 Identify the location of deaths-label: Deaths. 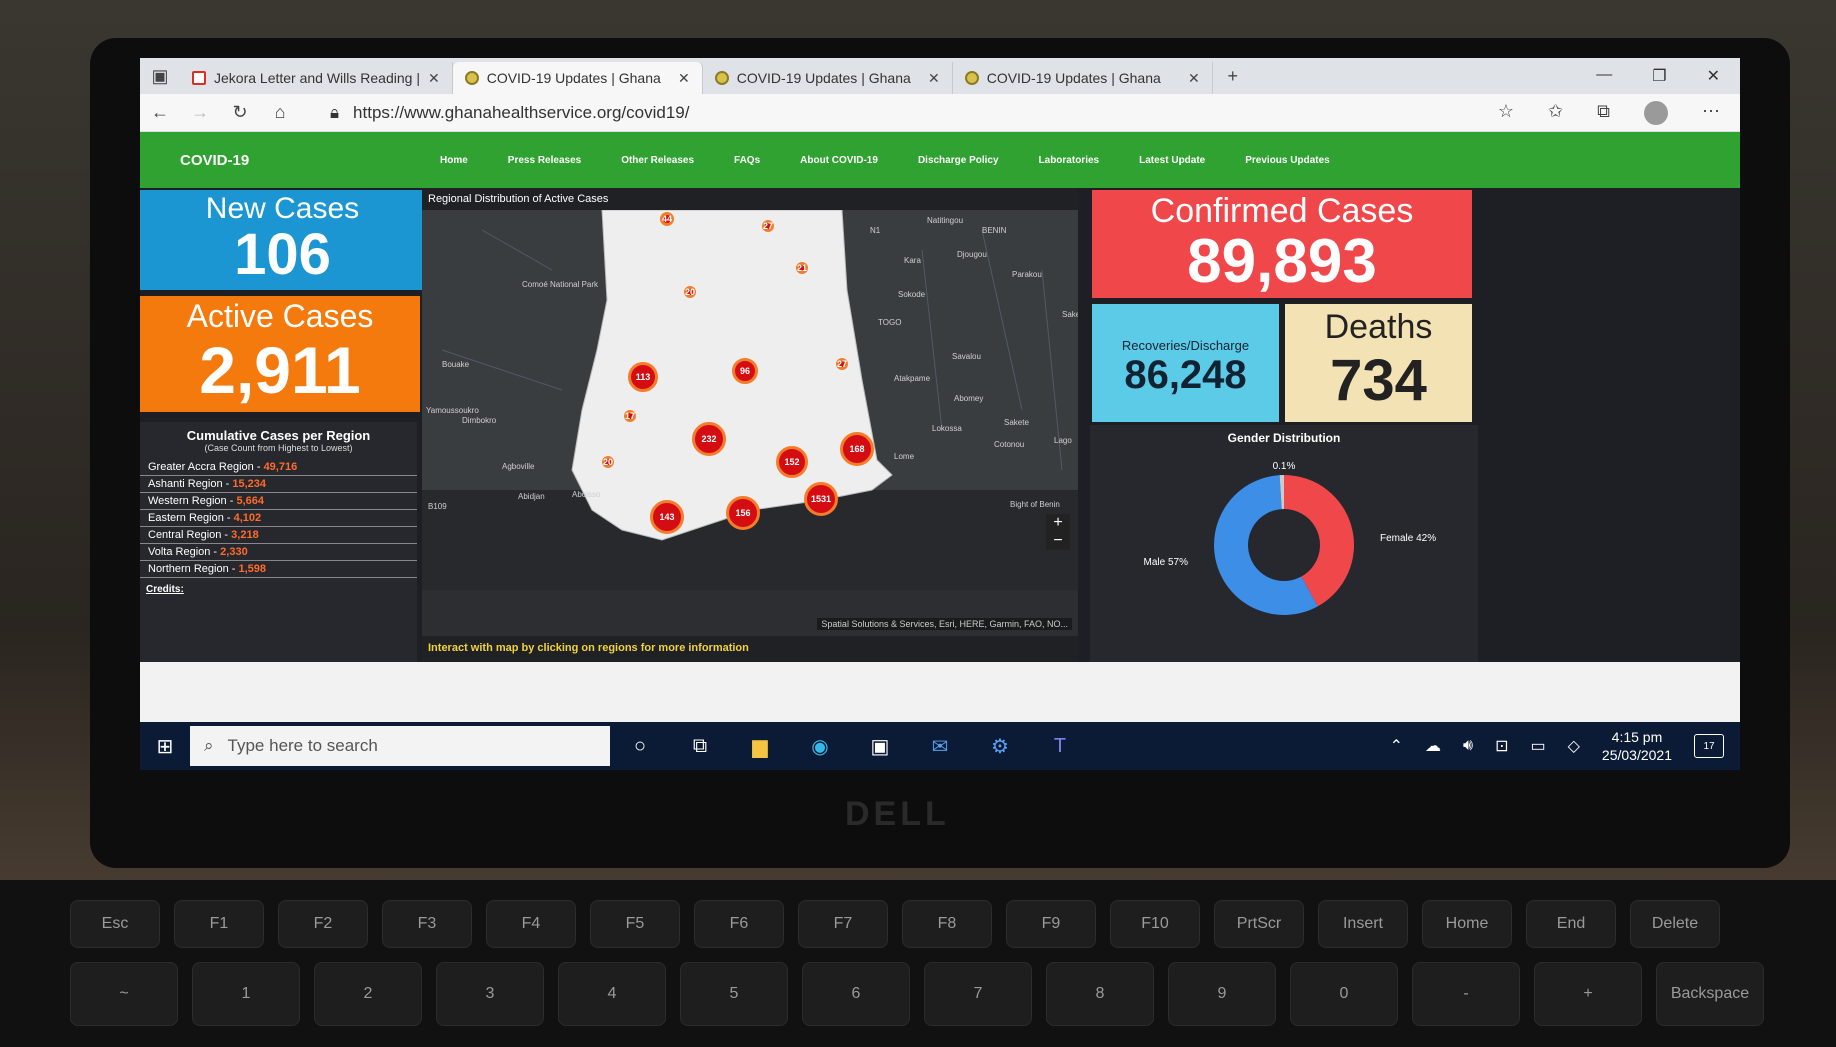
(1378, 327).